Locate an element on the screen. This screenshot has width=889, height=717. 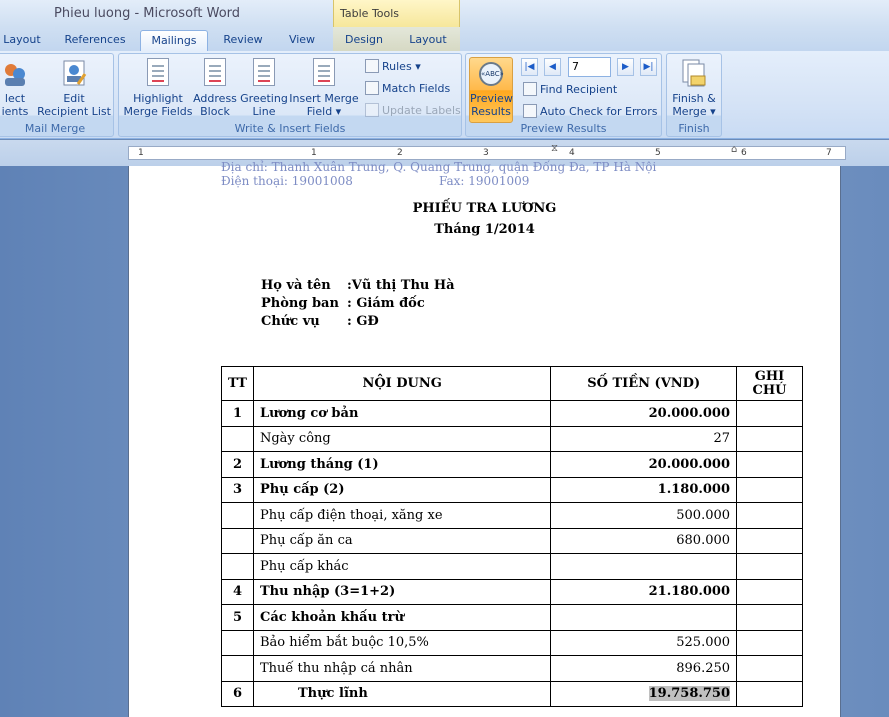
indent-marker-icon: ⧖ is located at coordinates (554, 148).